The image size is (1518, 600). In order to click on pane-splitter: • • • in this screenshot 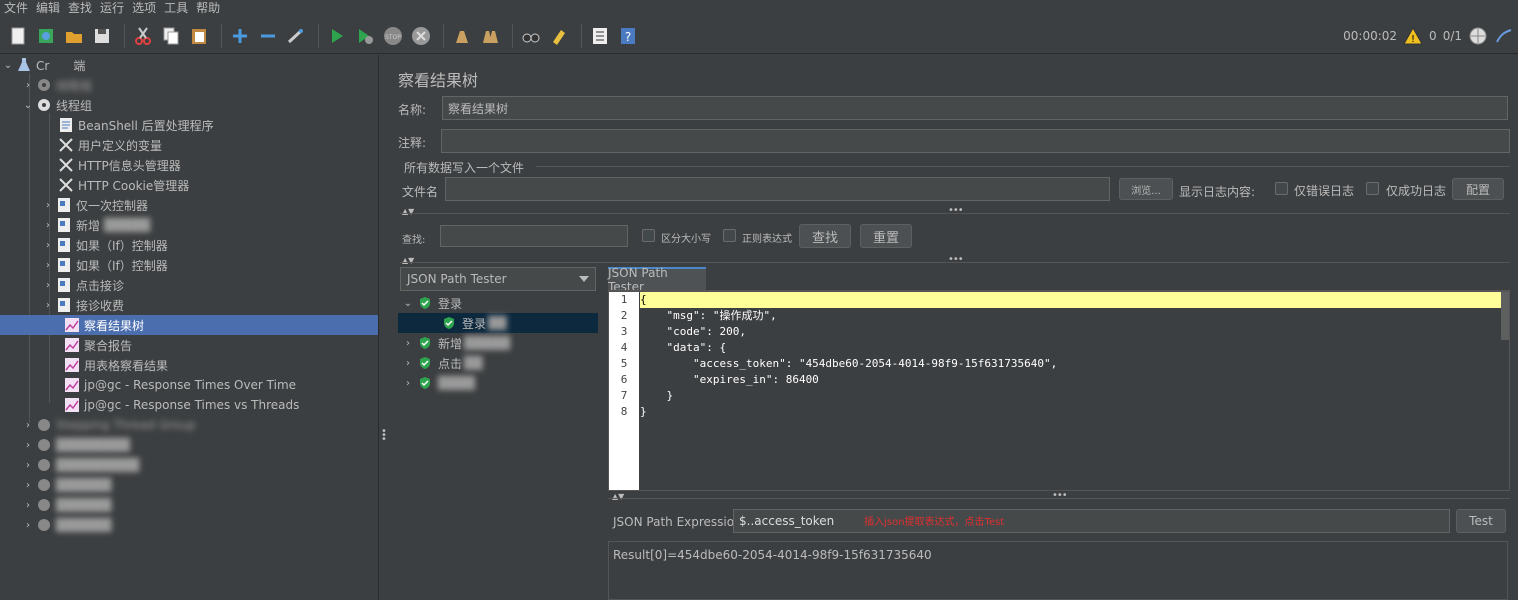, I will do `click(382, 327)`.